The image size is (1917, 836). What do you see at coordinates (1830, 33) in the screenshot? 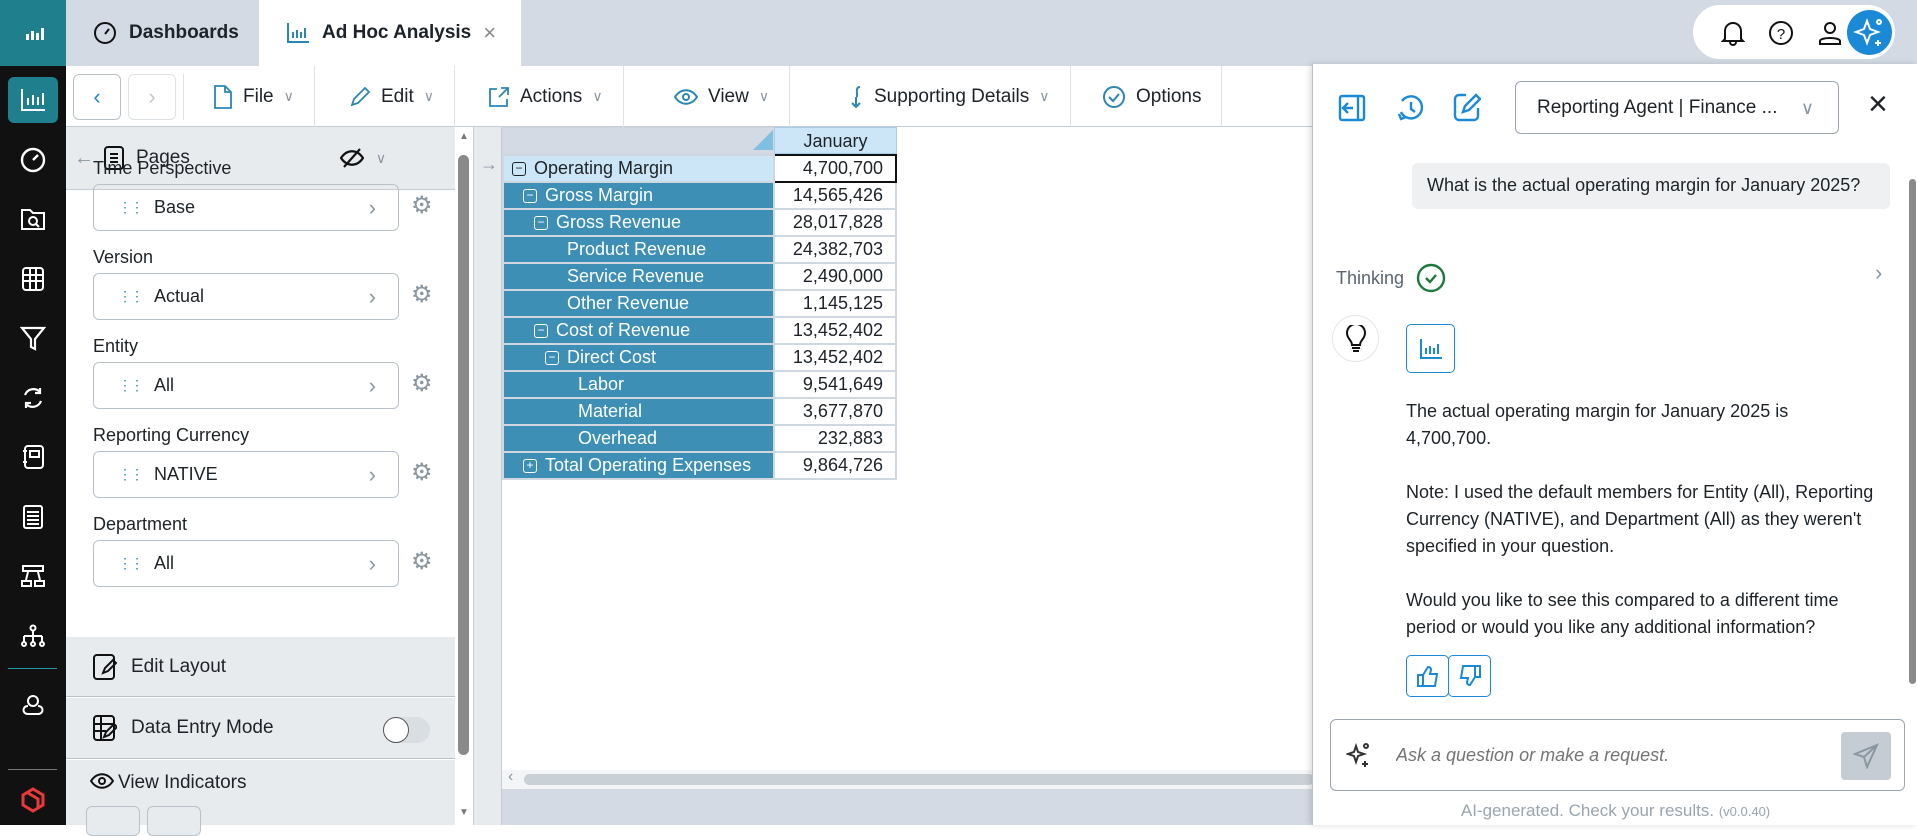
I see `user-icon` at bounding box center [1830, 33].